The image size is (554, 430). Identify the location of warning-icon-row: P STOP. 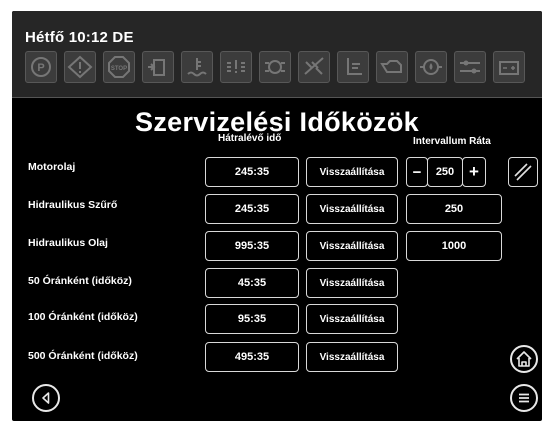
(275, 68).